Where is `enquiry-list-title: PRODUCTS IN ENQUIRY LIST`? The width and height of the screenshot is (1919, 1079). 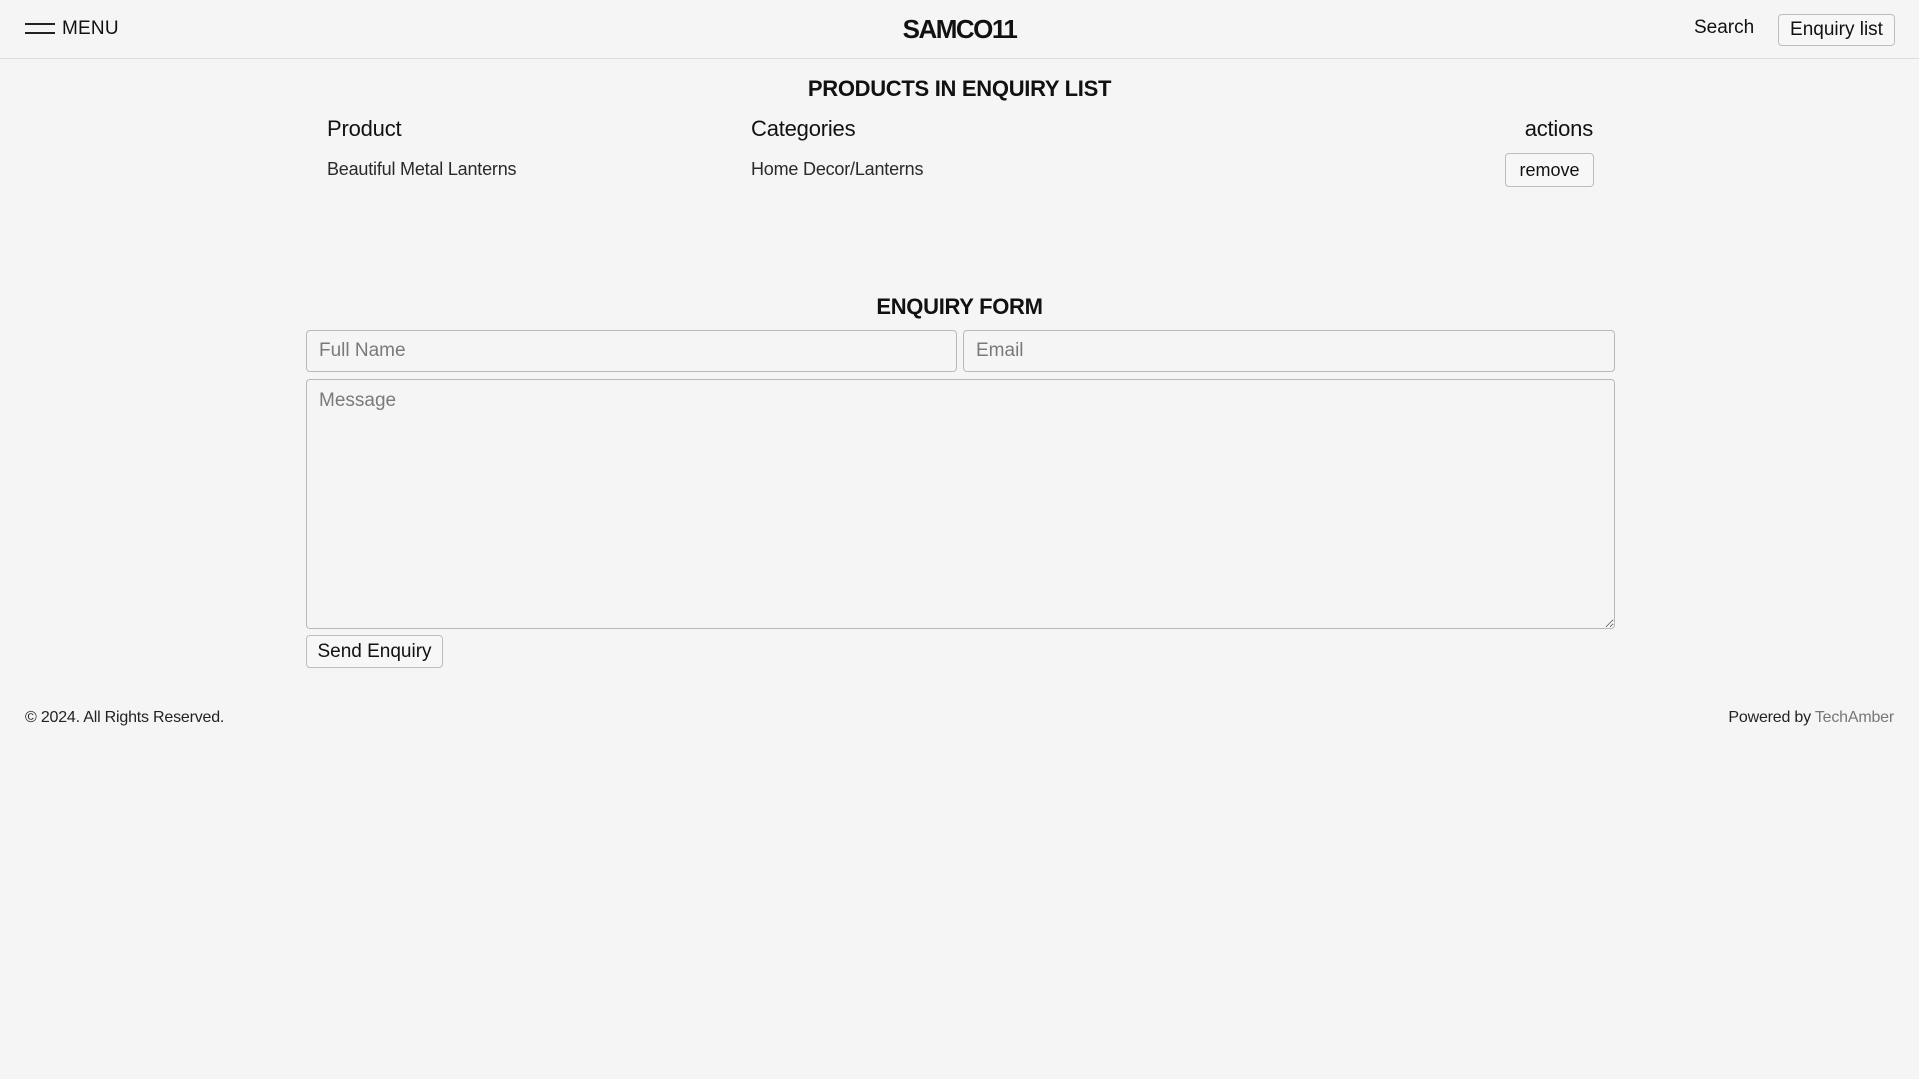
enquiry-list-title: PRODUCTS IN ENQUIRY LIST is located at coordinates (959, 88).